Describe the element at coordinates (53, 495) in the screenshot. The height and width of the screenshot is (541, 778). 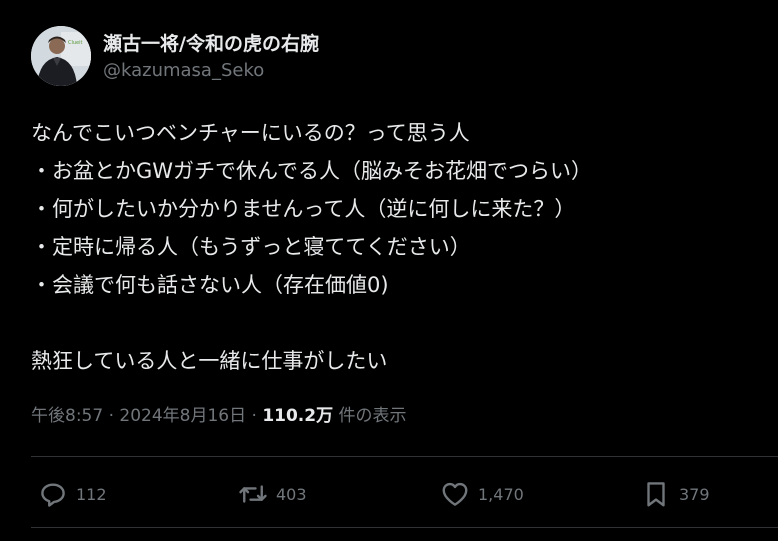
I see `reply-icon` at that location.